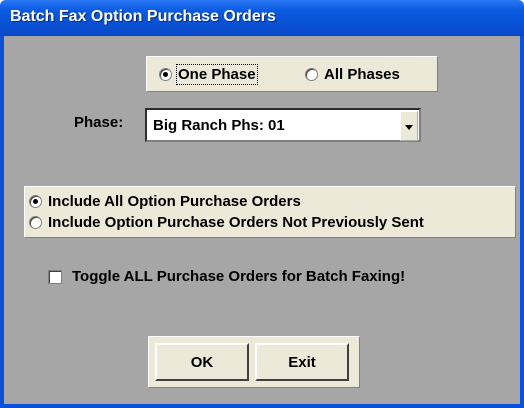 Image resolution: width=524 pixels, height=408 pixels. I want to click on phase-label: Phase:, so click(99, 122).